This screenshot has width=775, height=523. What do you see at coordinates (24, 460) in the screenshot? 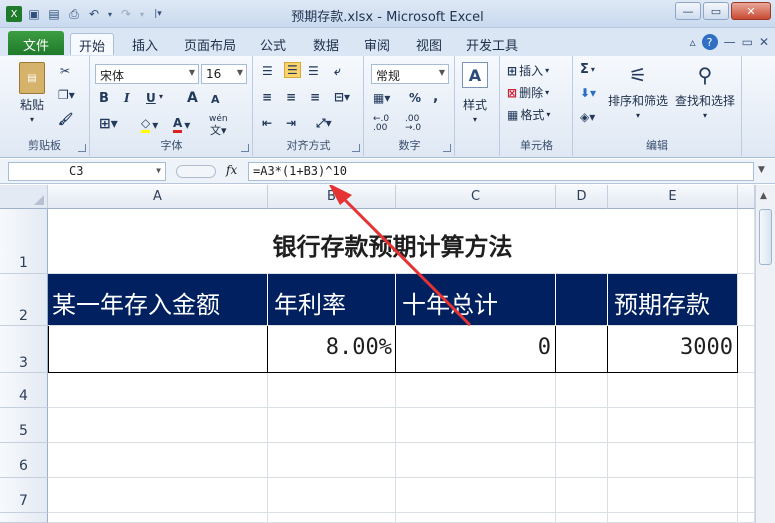
I see `row-header-6: 6` at bounding box center [24, 460].